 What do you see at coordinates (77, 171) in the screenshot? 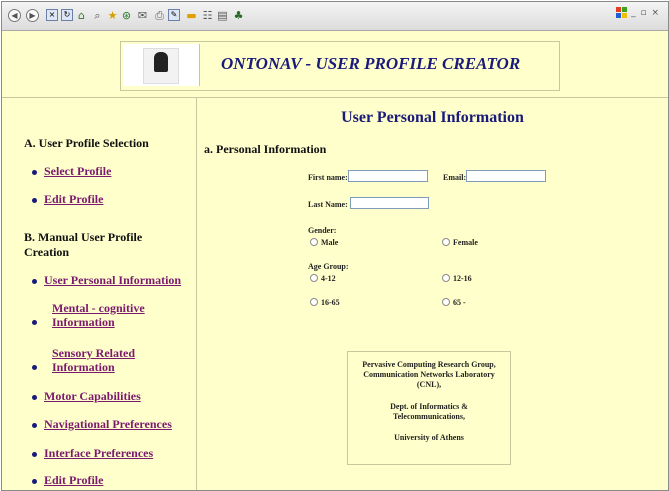
I see `sidebar-item-label: Select Profile` at bounding box center [77, 171].